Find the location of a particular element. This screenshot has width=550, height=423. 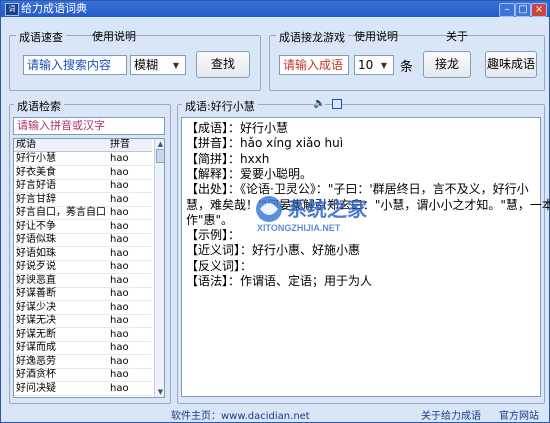

filter-input: 请输入拼音或汉字 is located at coordinates (89, 126).